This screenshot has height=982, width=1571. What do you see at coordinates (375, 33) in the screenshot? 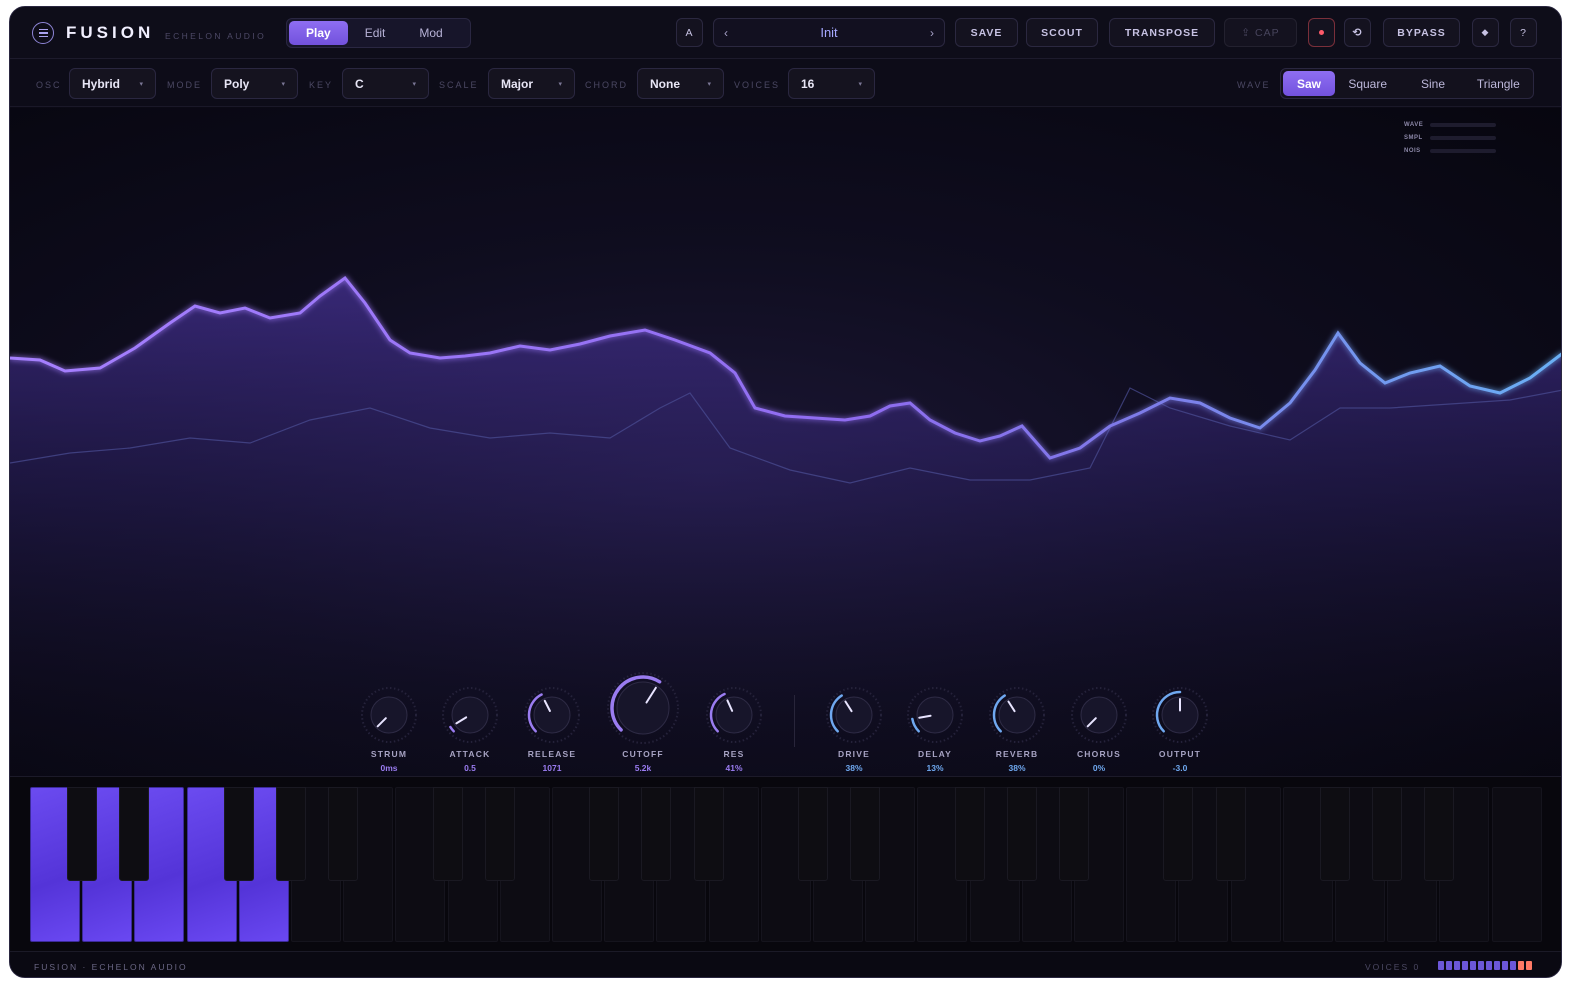
I see `tab-edit: Edit` at bounding box center [375, 33].